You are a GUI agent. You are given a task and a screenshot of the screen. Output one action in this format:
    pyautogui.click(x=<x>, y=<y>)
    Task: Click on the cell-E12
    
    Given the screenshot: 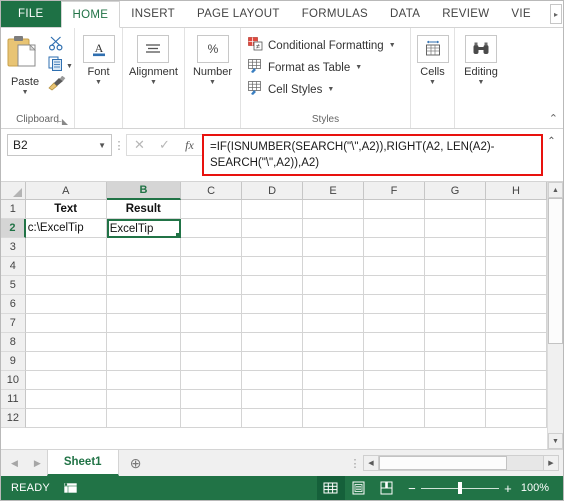 What is the action you would take?
    pyautogui.click(x=333, y=418)
    